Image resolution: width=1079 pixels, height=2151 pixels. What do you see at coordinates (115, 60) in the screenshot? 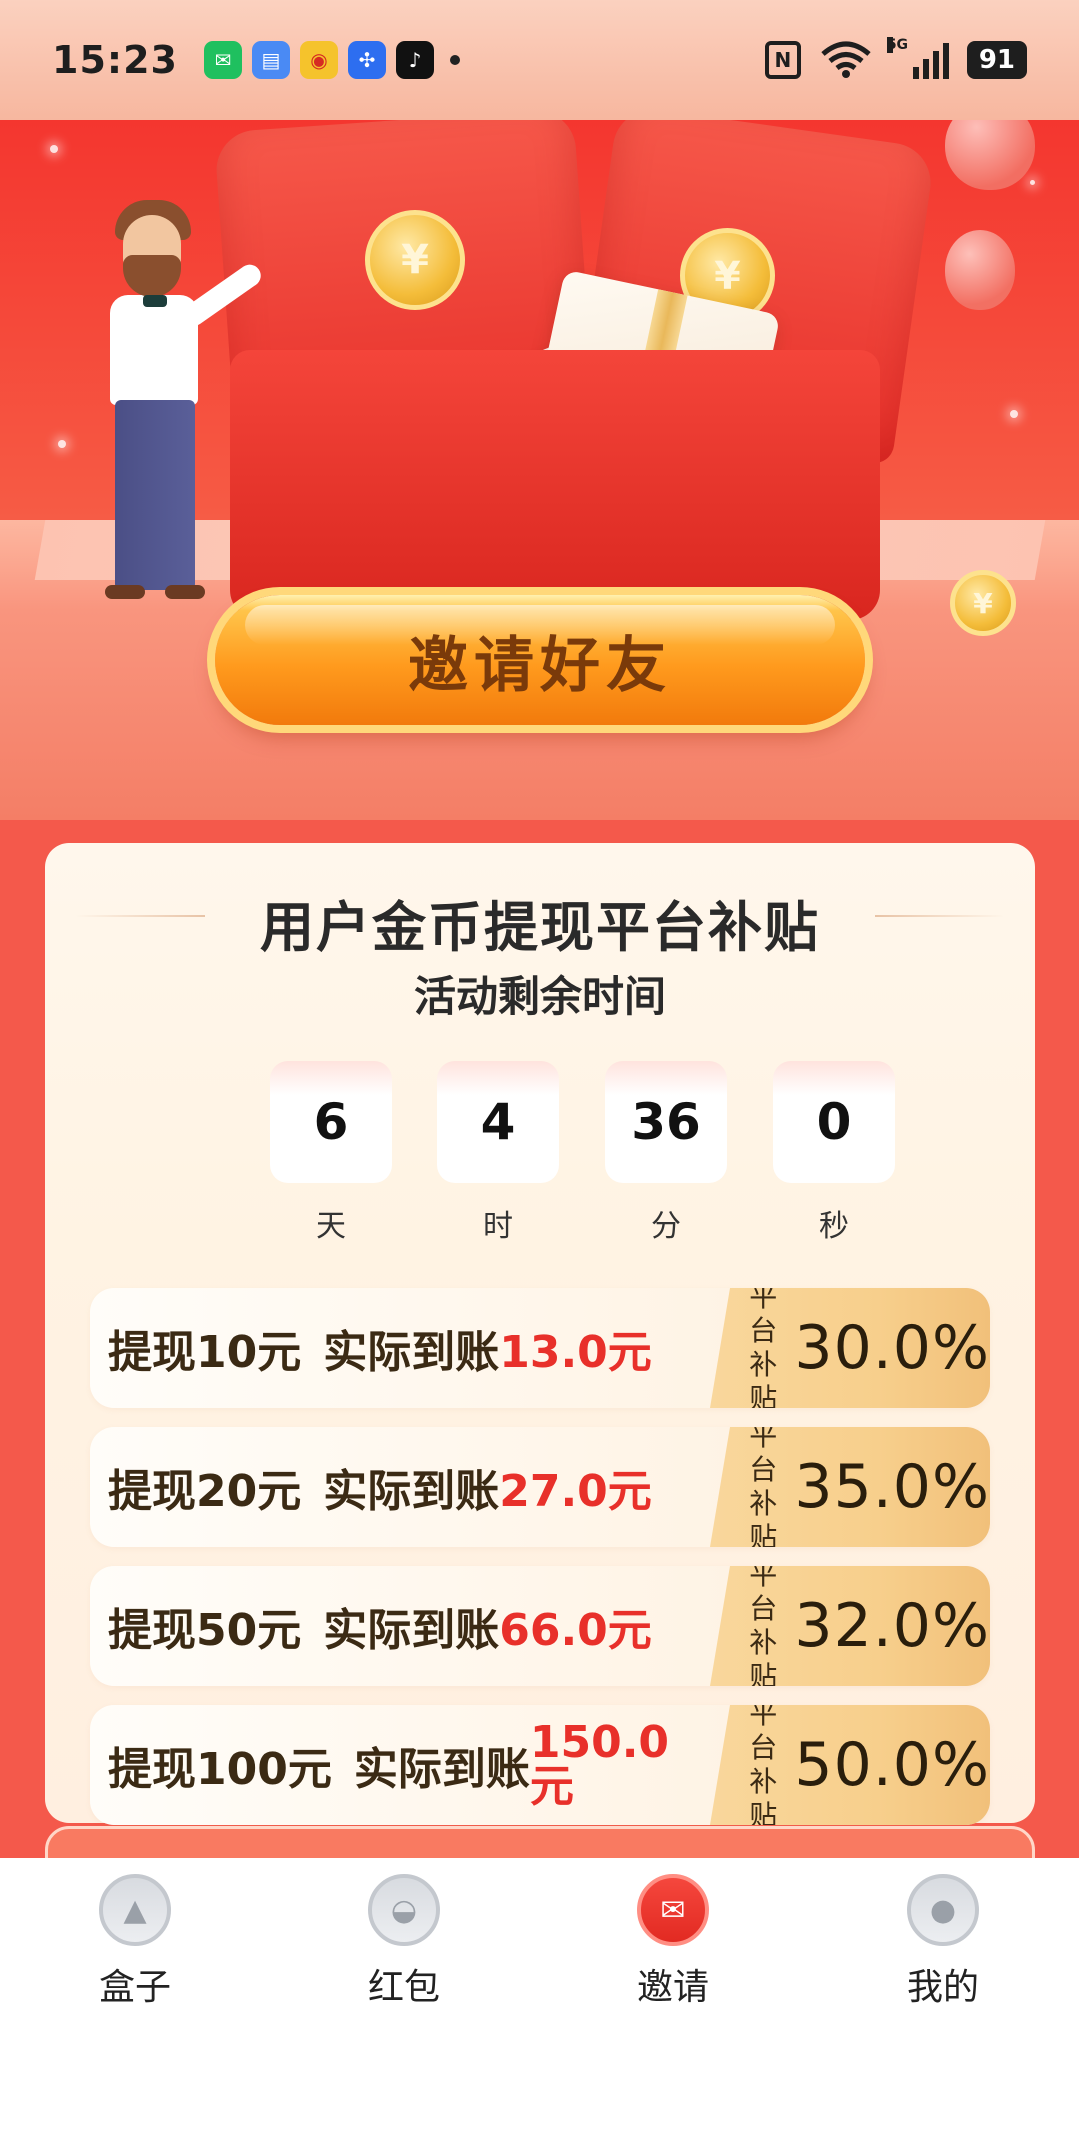
I see `status-time: 15:23` at bounding box center [115, 60].